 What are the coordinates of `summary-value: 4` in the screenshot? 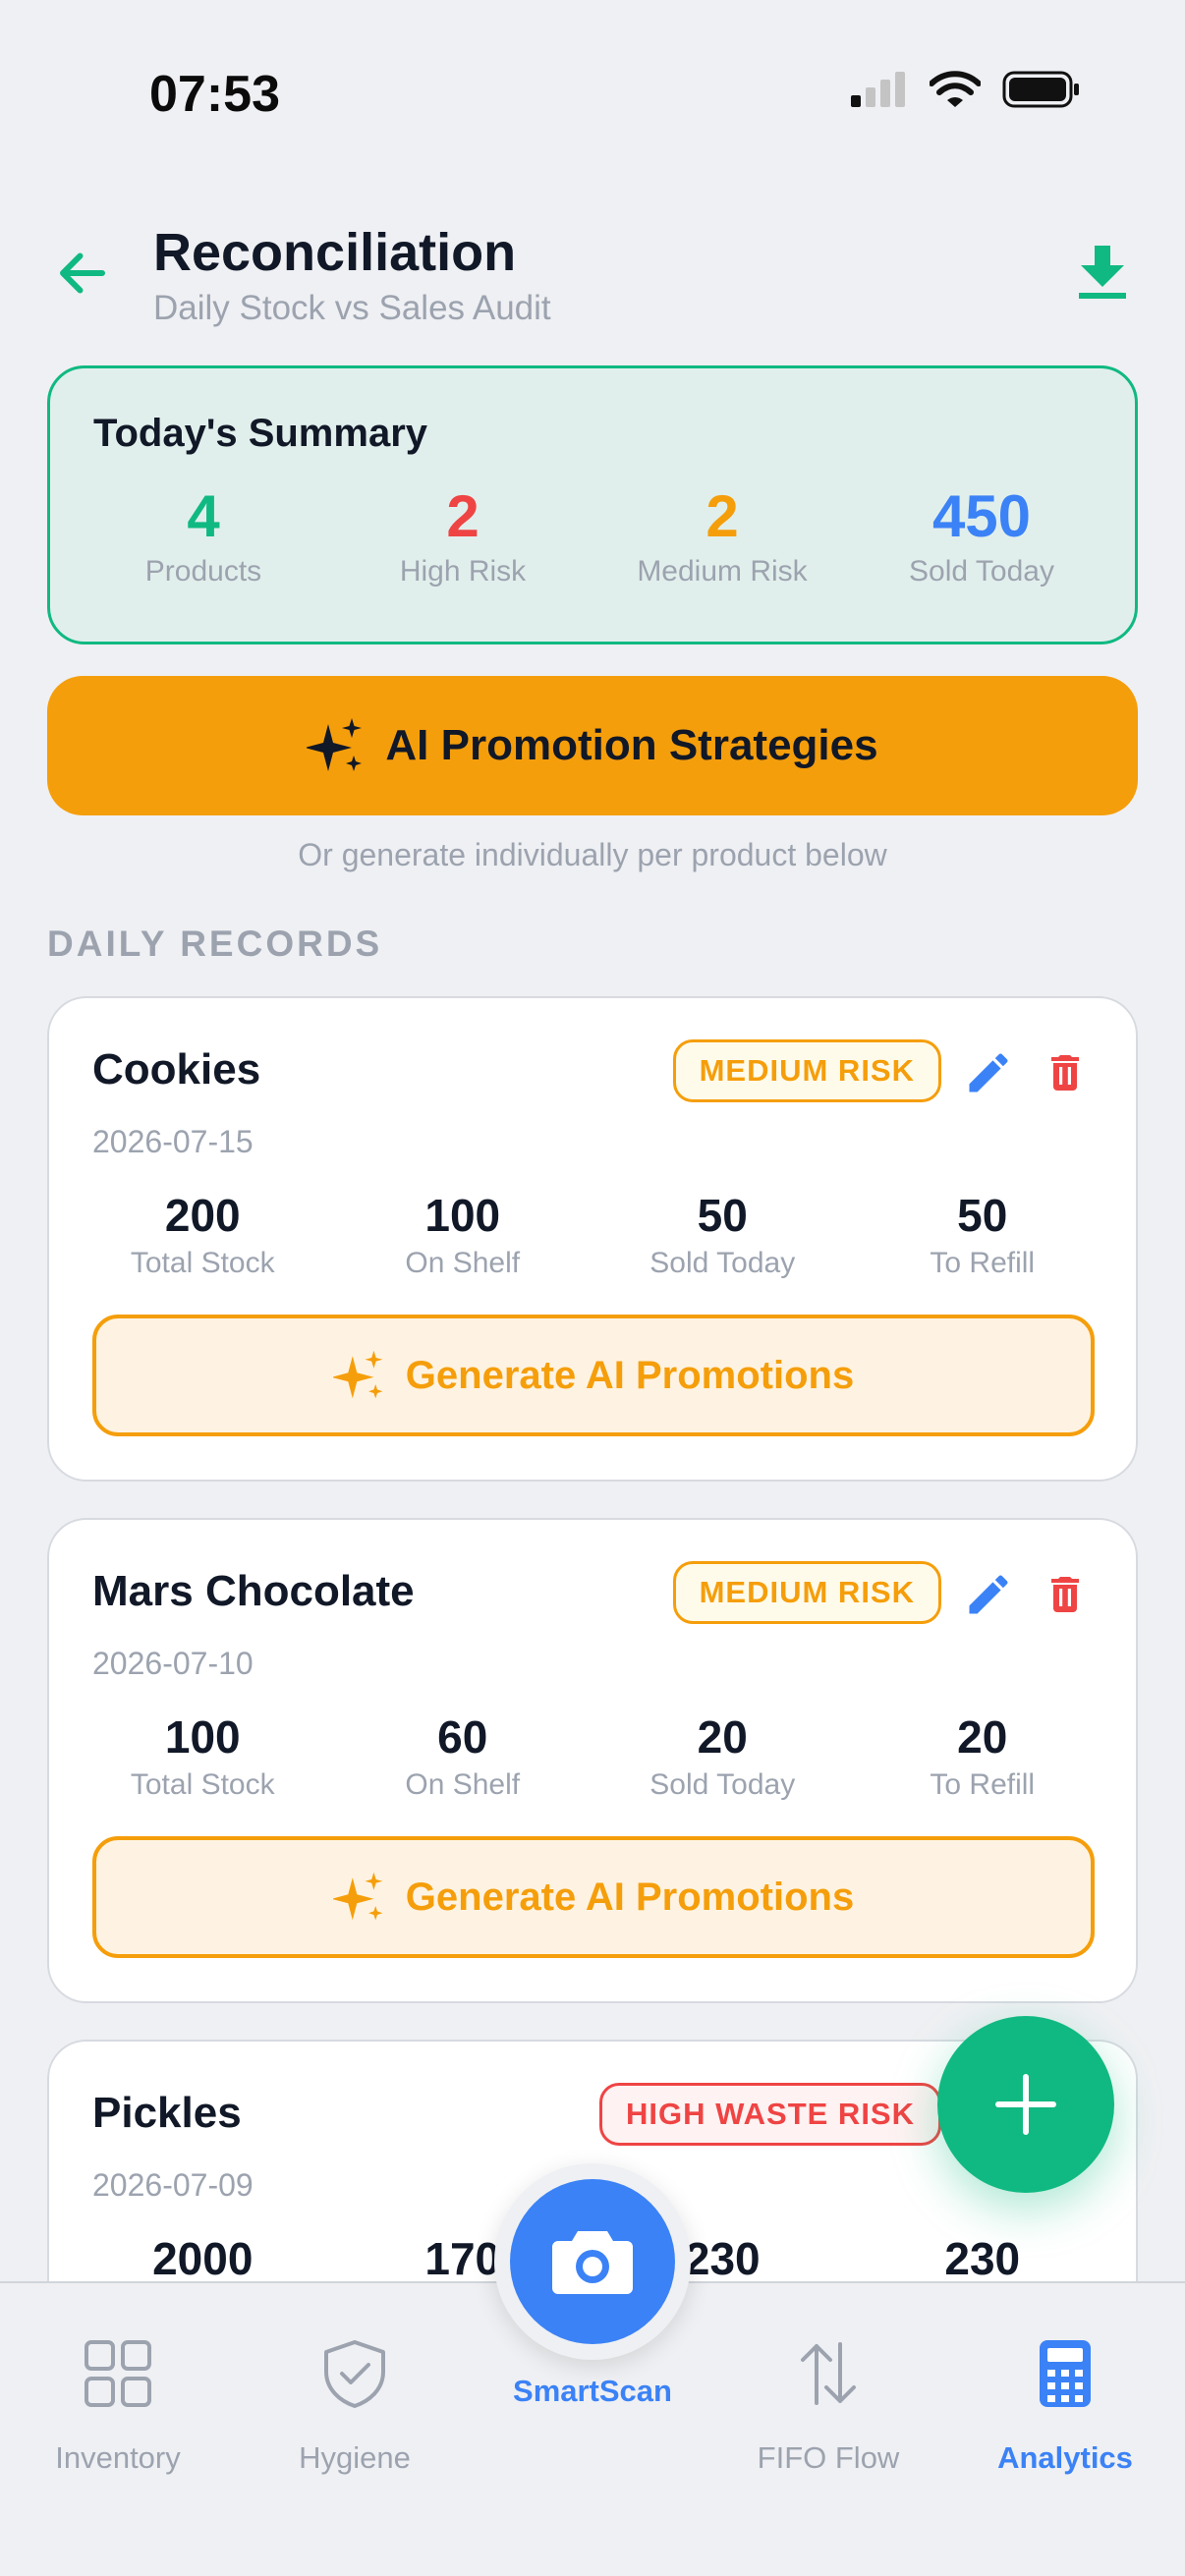 It's located at (204, 516).